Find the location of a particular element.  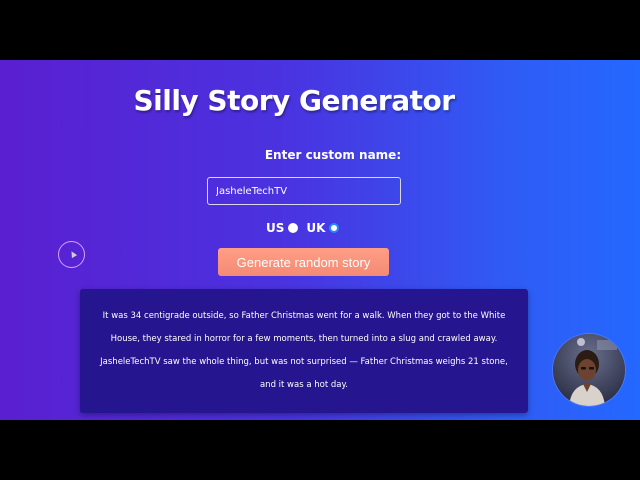

generate-story-button: Generate random story is located at coordinates (303, 262).